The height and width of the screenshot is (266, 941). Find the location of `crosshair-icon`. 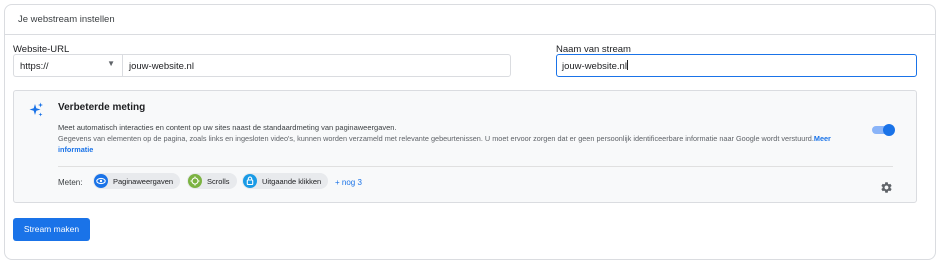

crosshair-icon is located at coordinates (195, 181).